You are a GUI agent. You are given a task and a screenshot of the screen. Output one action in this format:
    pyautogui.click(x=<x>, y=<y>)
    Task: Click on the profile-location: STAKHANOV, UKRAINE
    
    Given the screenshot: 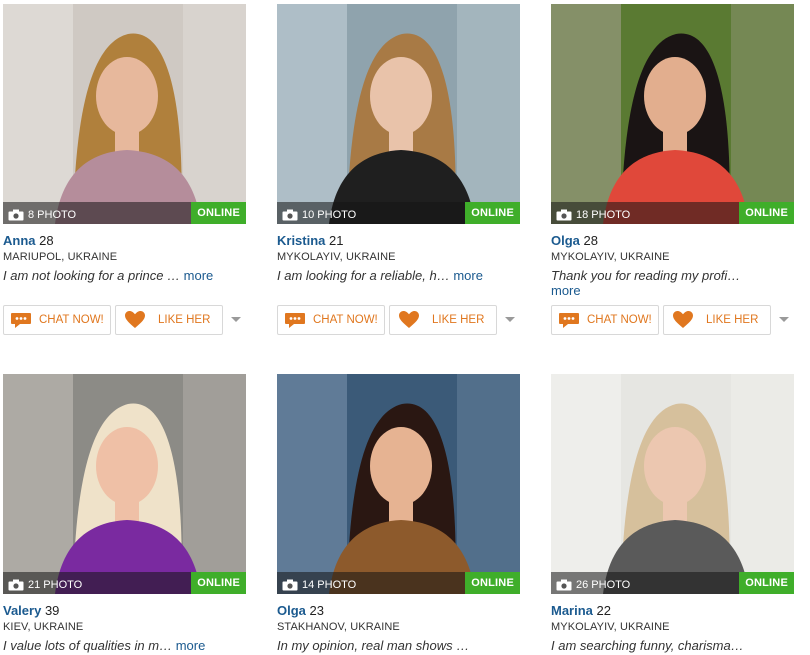 What is the action you would take?
    pyautogui.click(x=338, y=627)
    